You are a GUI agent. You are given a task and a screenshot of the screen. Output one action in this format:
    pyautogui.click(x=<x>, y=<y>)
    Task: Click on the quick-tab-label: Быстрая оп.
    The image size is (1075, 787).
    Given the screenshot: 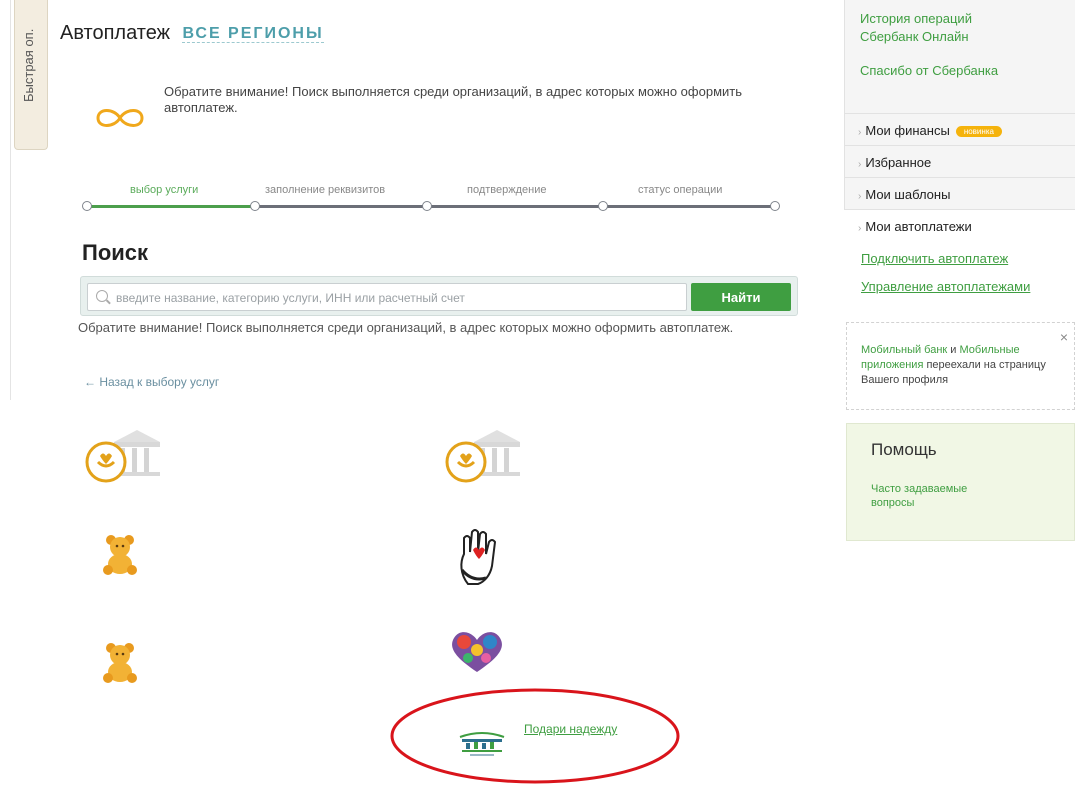 What is the action you would take?
    pyautogui.click(x=28, y=65)
    